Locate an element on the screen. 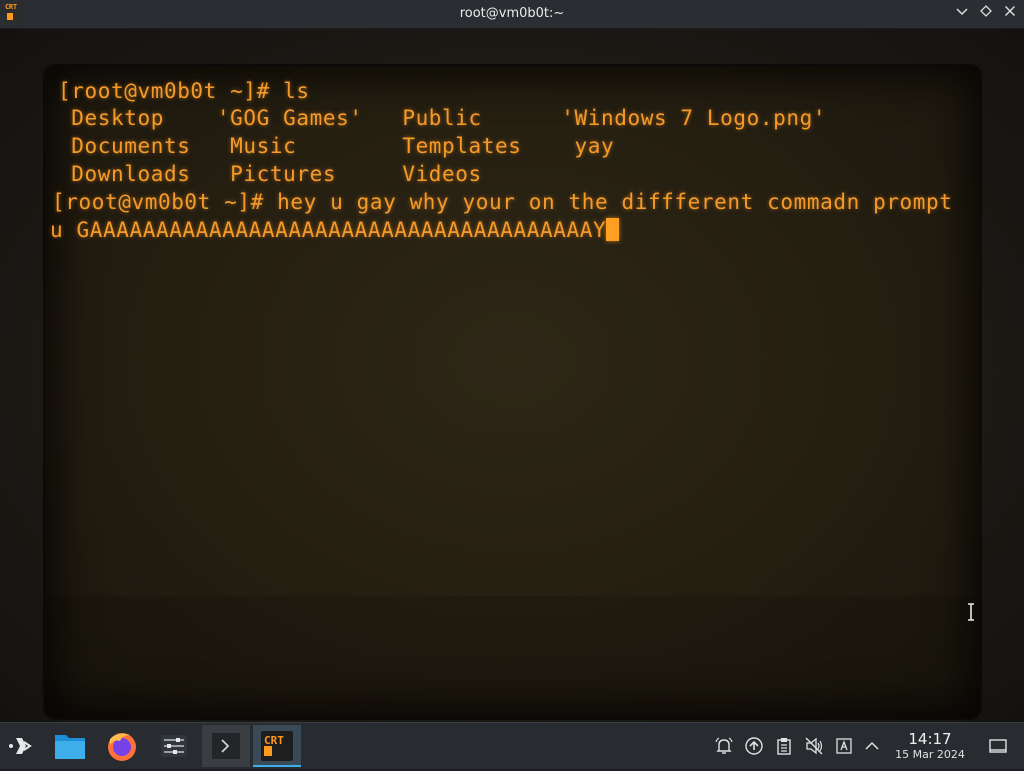  volume-button is located at coordinates (814, 746).